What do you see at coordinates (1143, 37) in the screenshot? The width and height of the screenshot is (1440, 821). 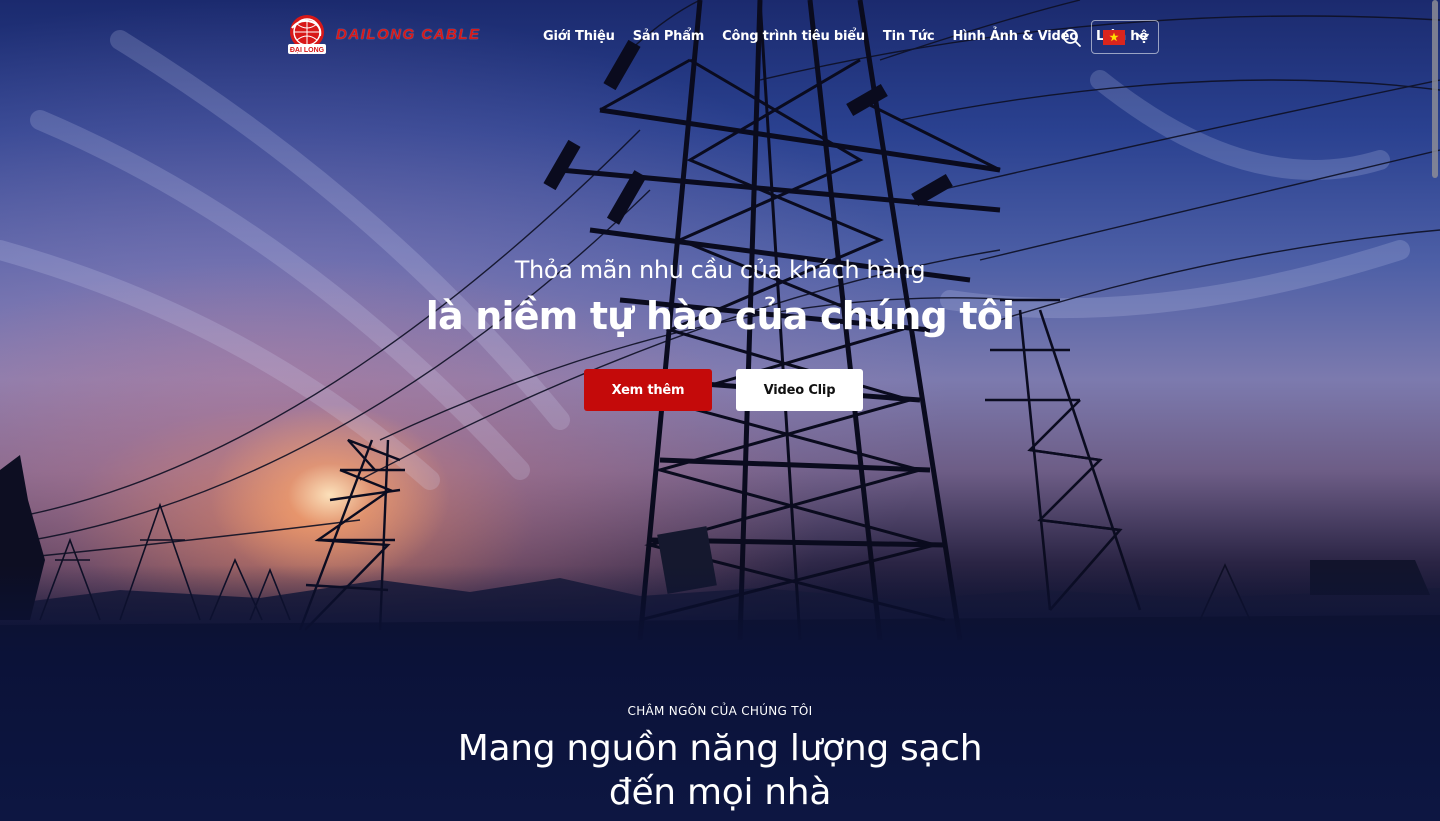 I see `chevron-down-icon` at bounding box center [1143, 37].